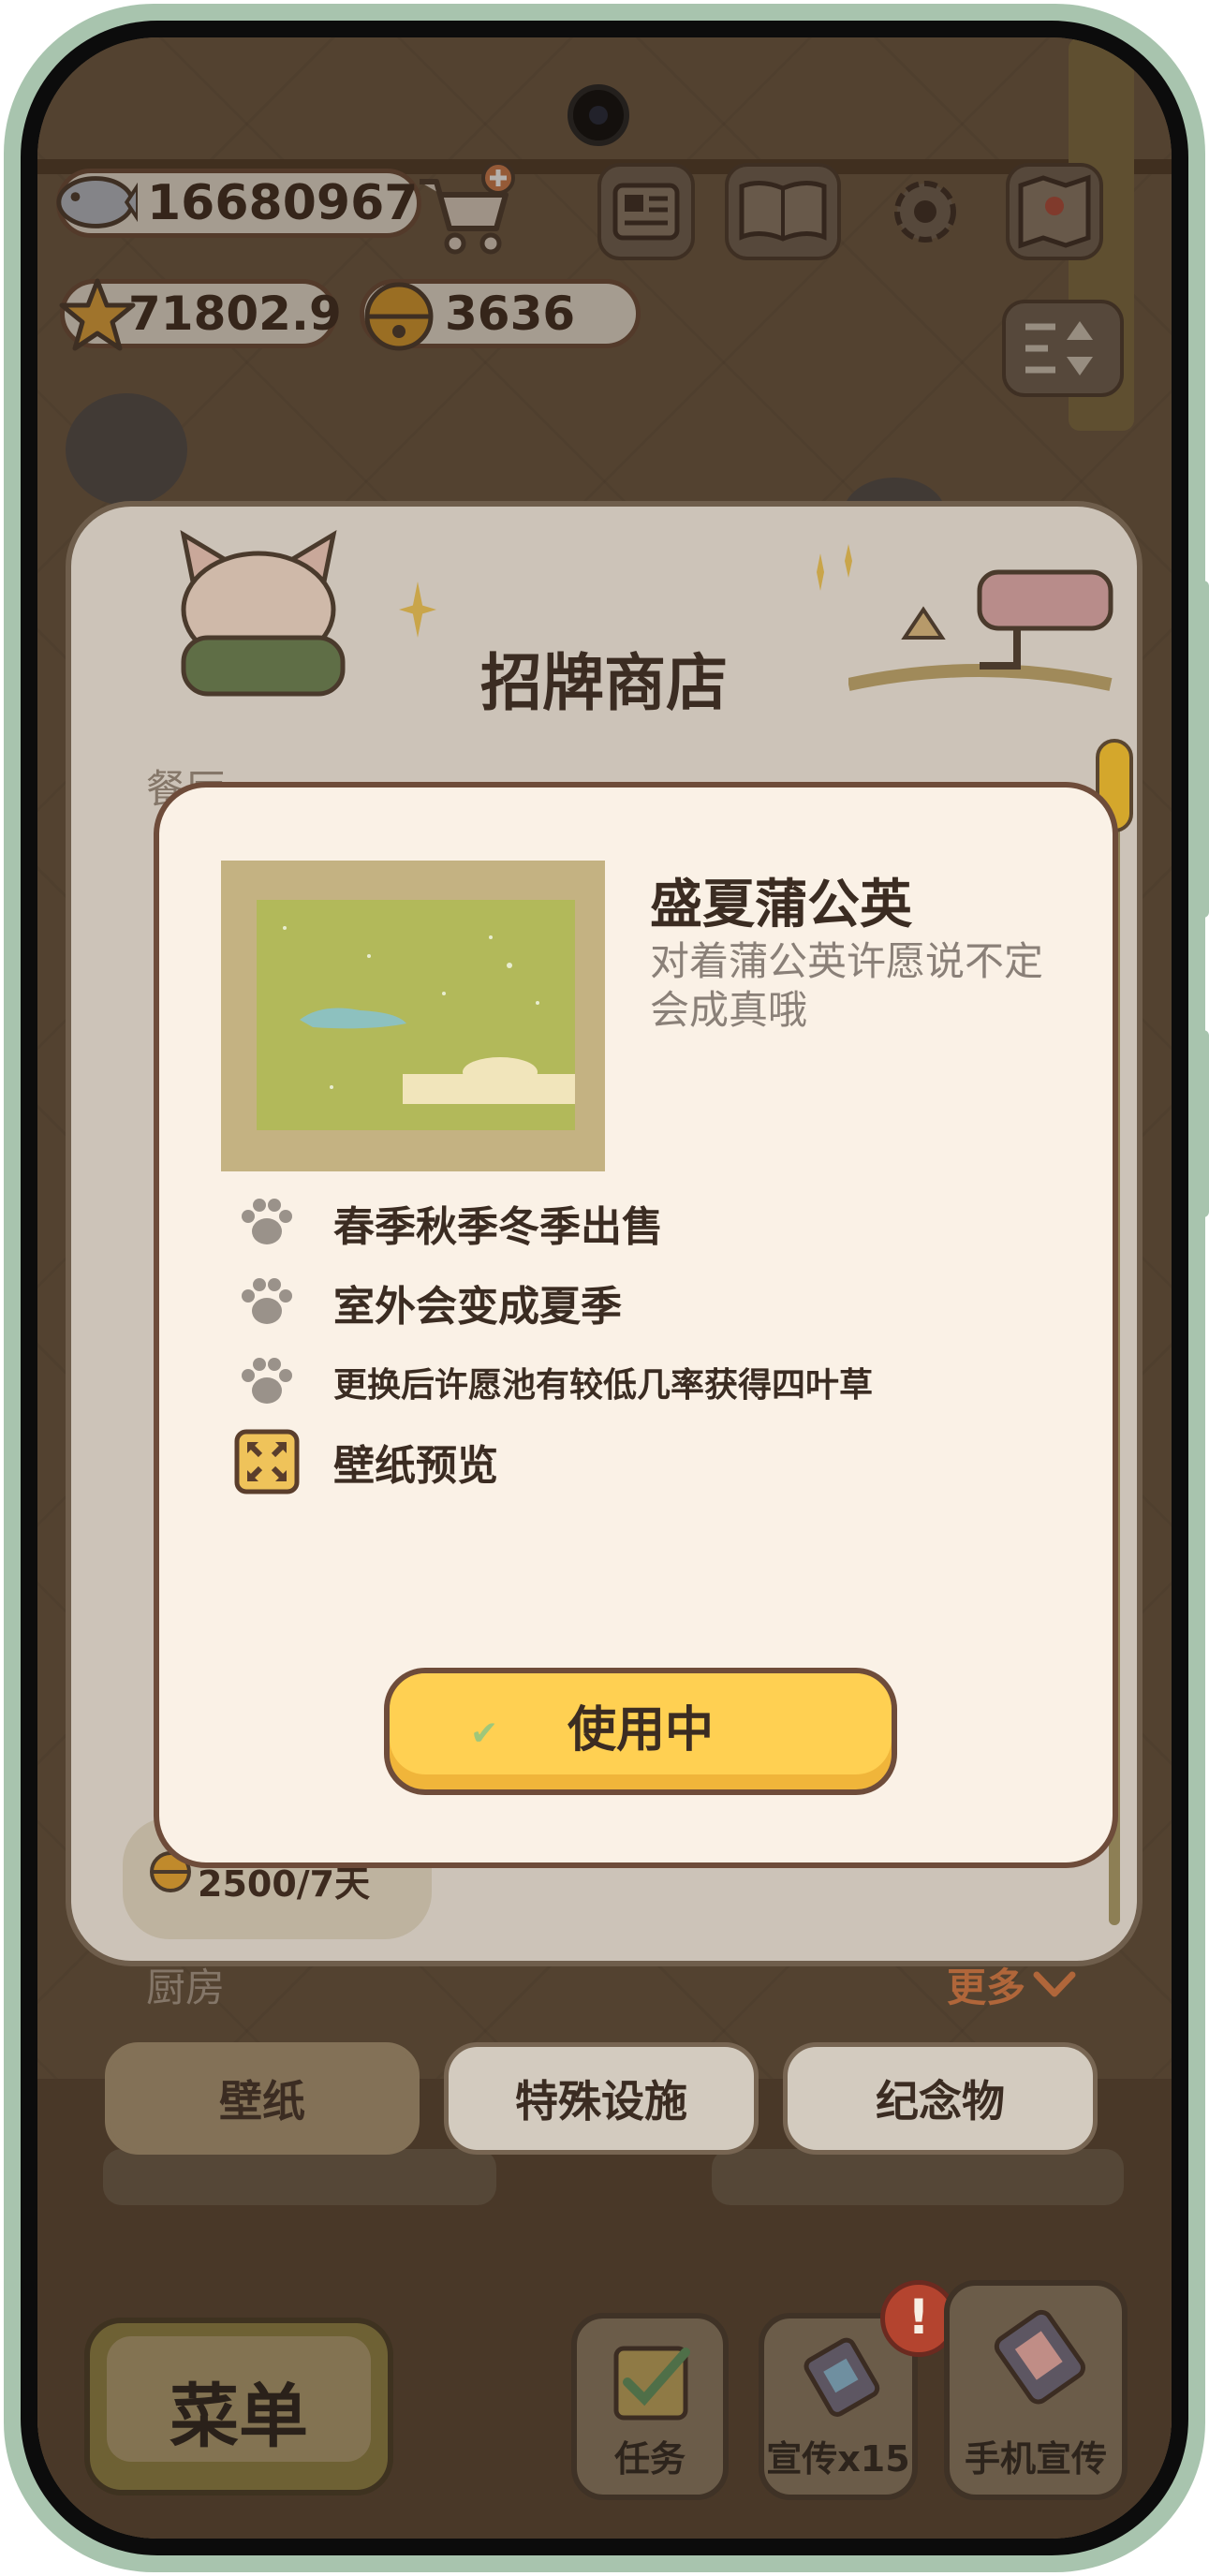 The width and height of the screenshot is (1209, 2576). Describe the element at coordinates (262, 2101) in the screenshot. I see `tab-label: 壁纸` at that location.